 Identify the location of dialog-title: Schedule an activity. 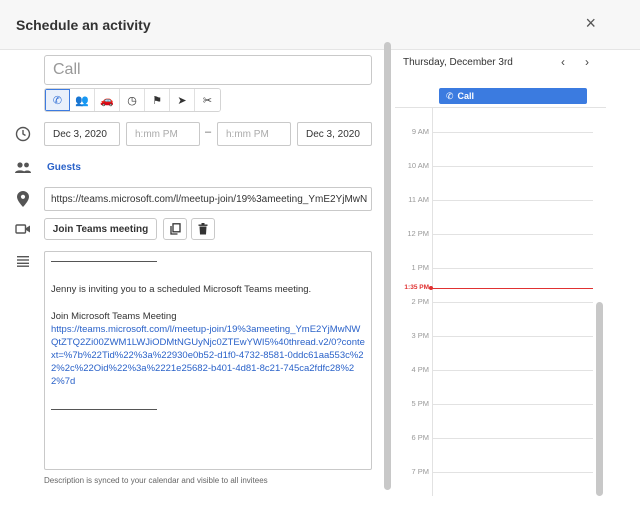
(83, 25).